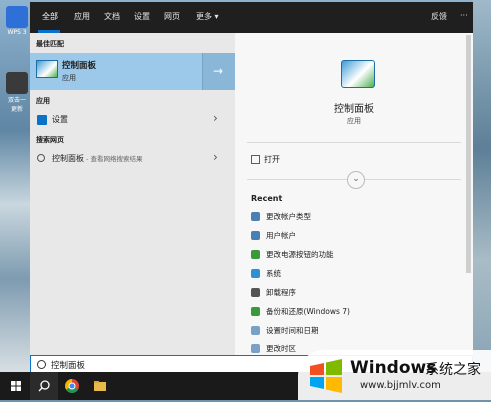 The image size is (491, 402). I want to click on taskbar-search-button, so click(44, 386).